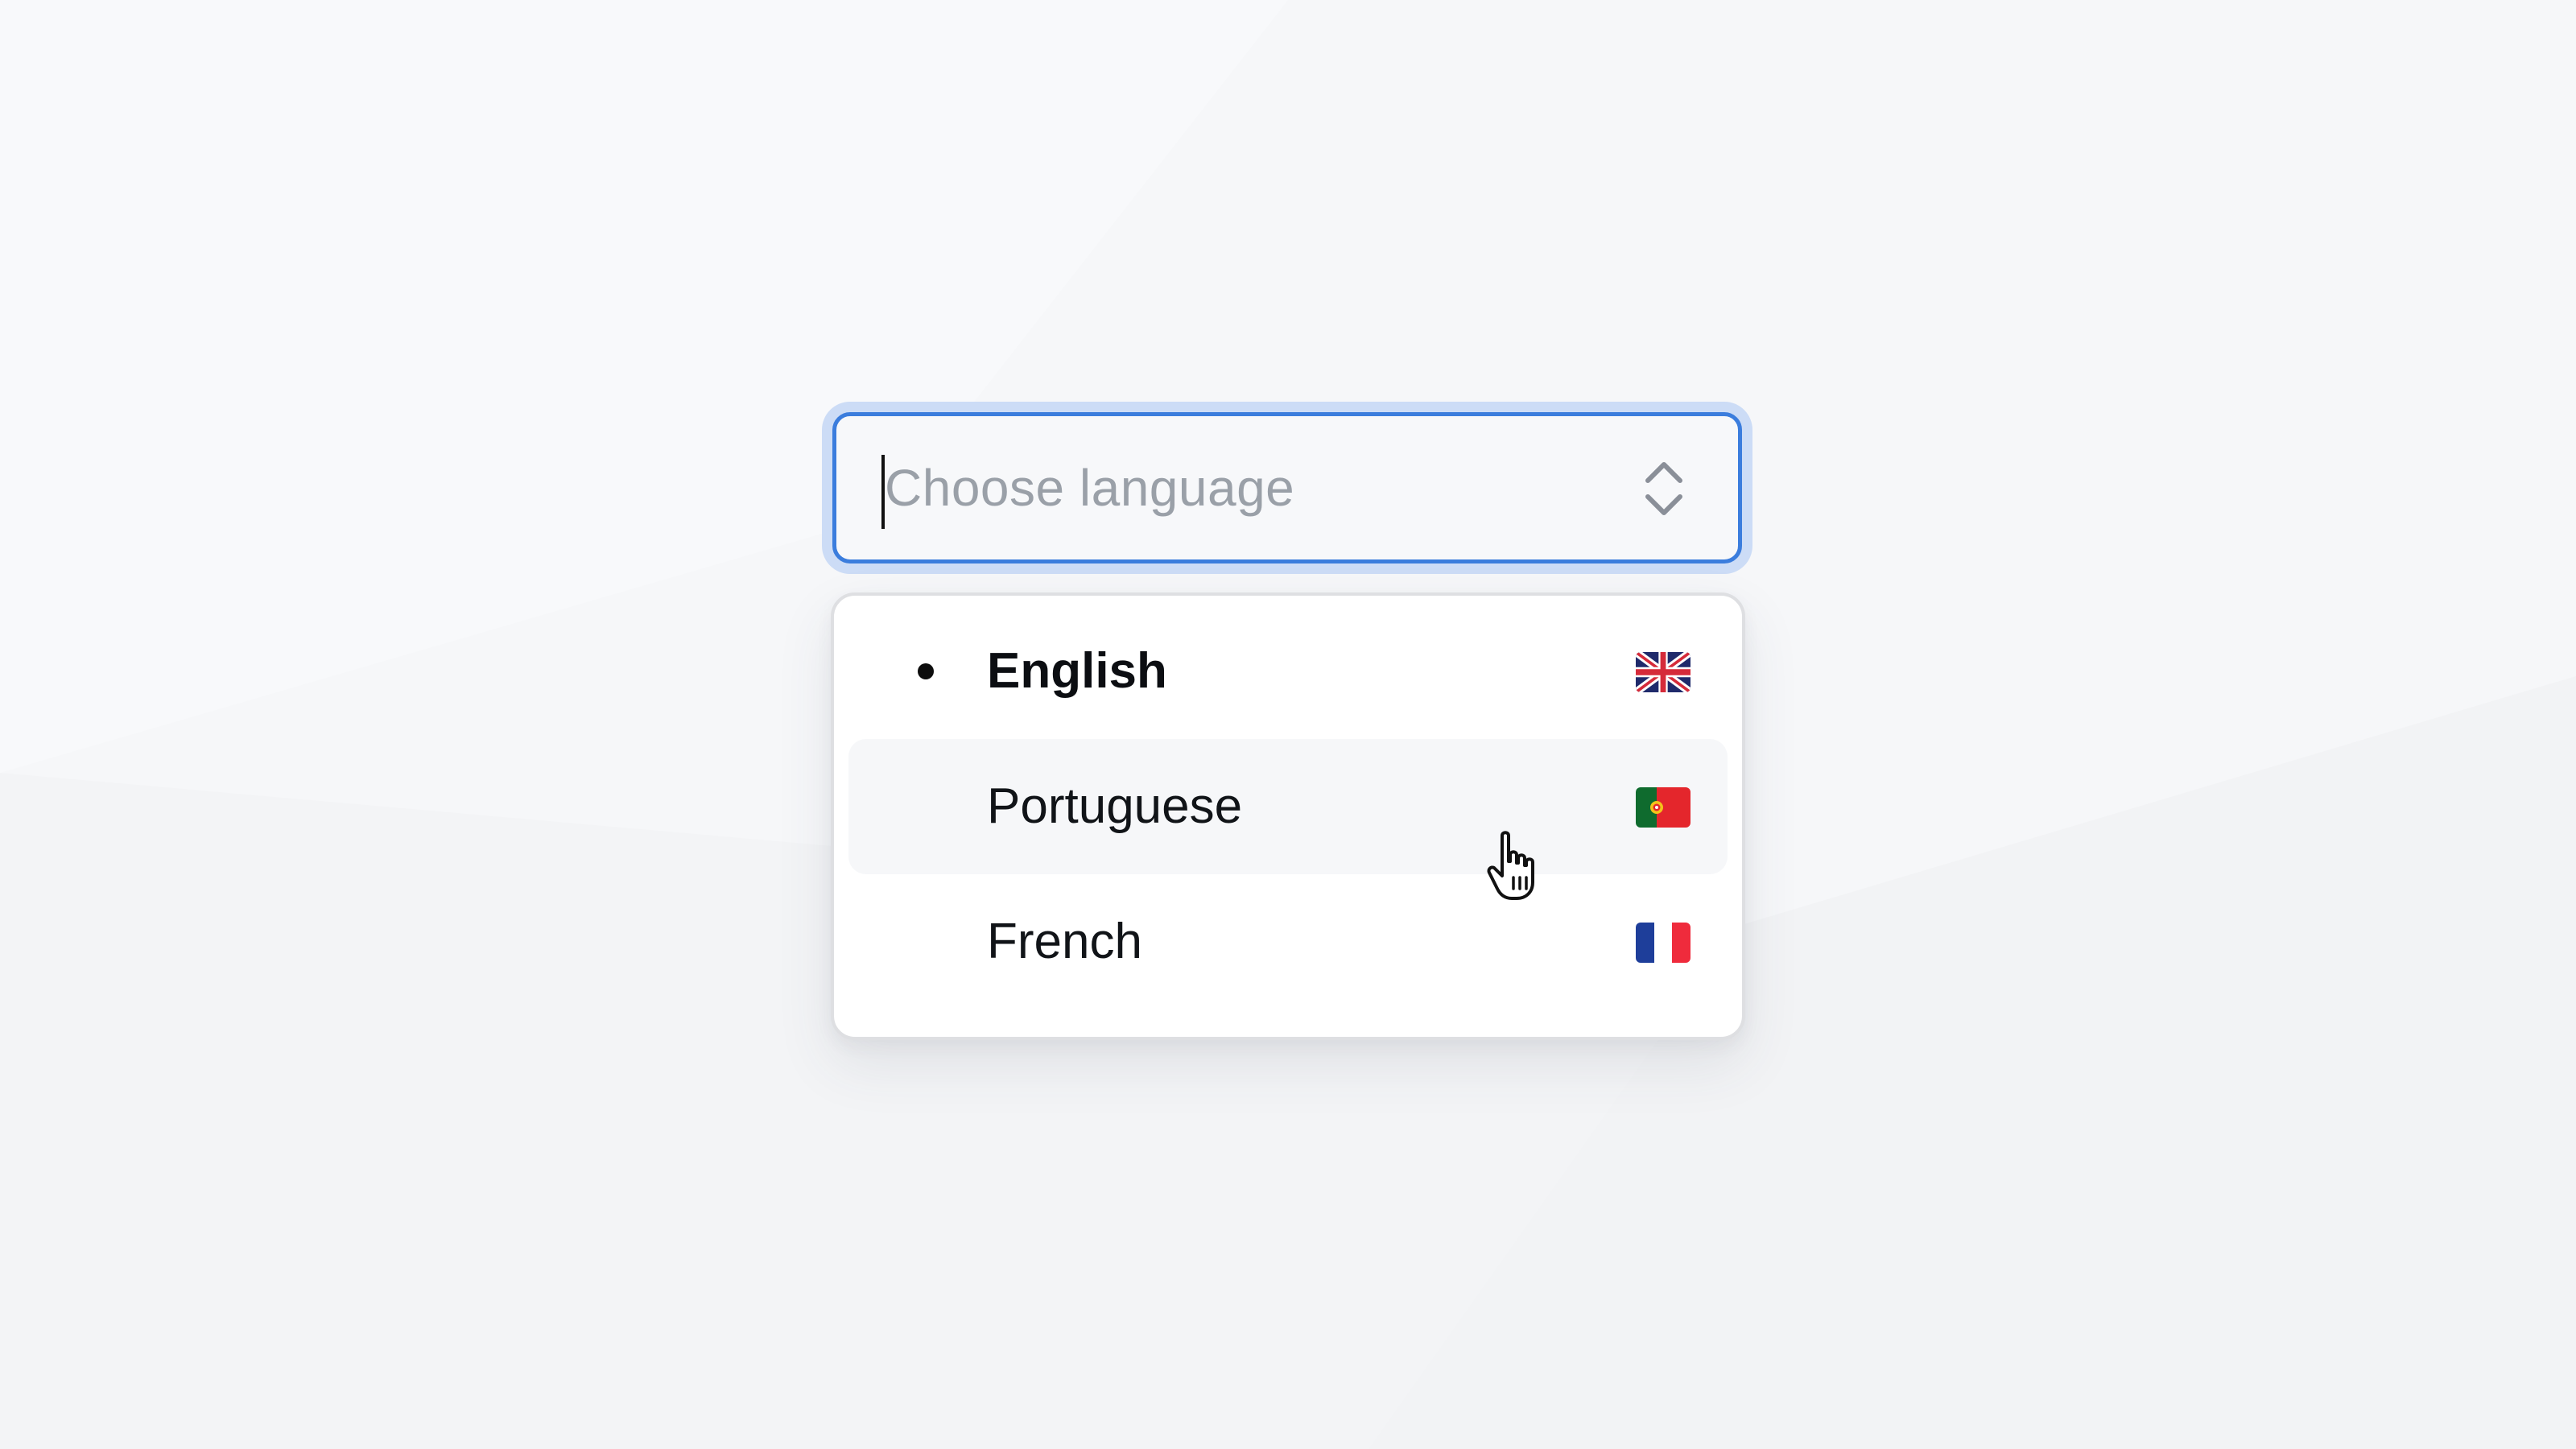 This screenshot has width=2576, height=1449. I want to click on hand-pointer-cursor-icon, so click(1516, 865).